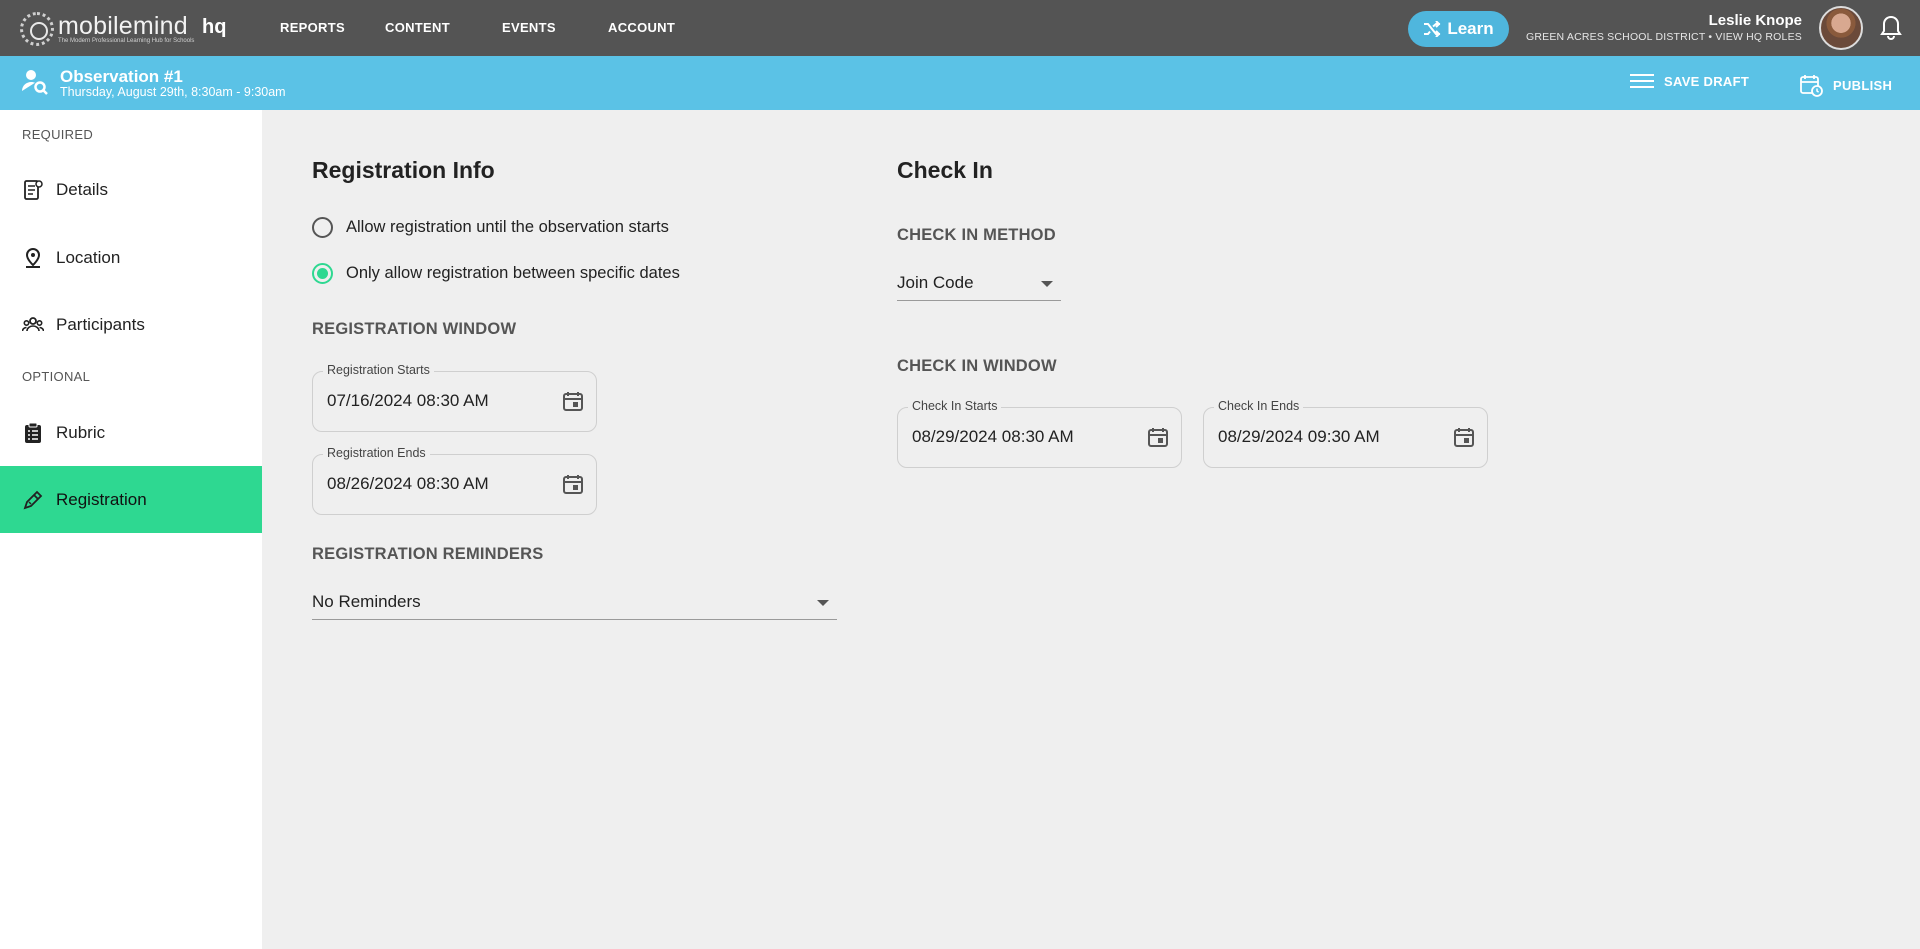  I want to click on sidebar-item-label: Location, so click(88, 257).